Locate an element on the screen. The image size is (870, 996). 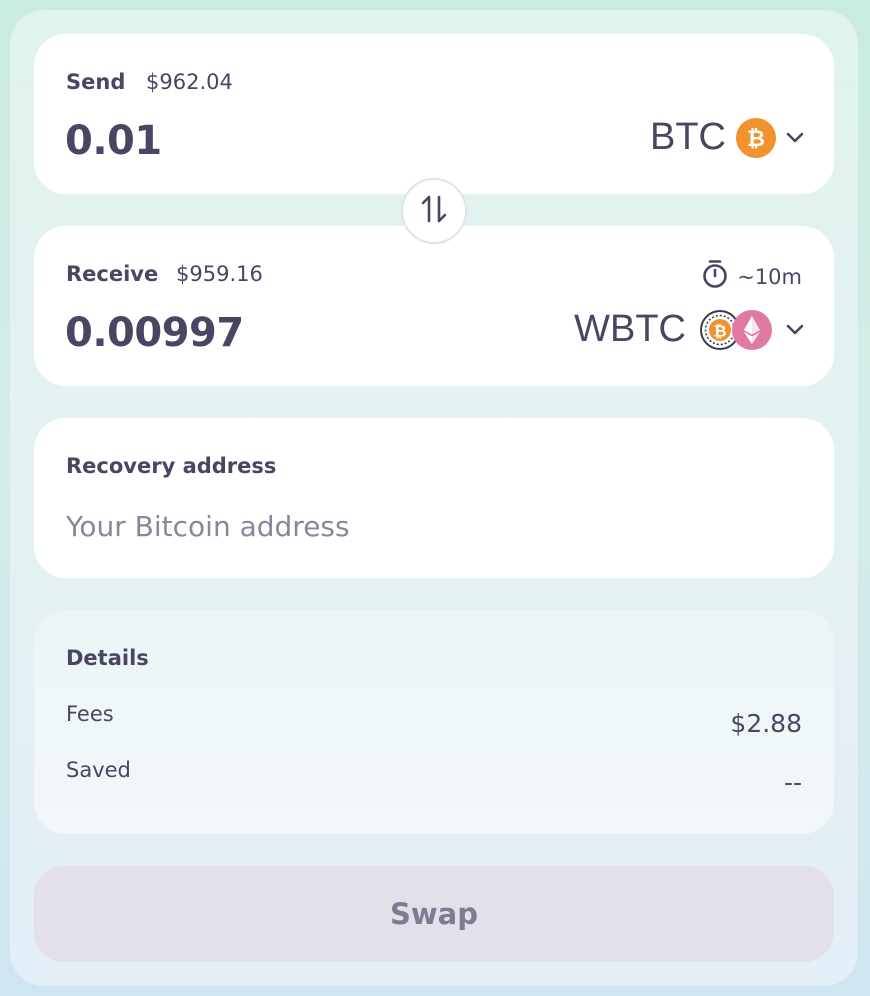
send-label: Send is located at coordinates (96, 82).